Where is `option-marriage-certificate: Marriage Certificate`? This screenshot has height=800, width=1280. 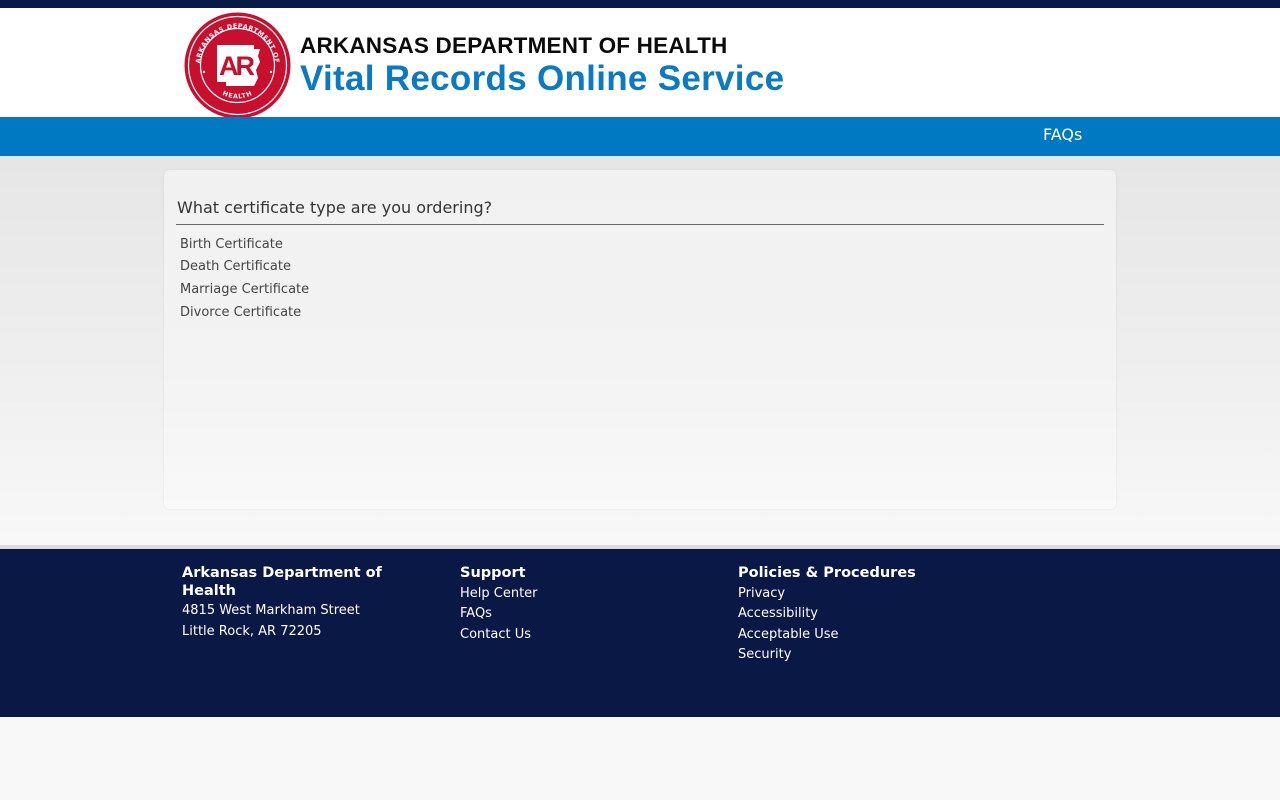
option-marriage-certificate: Marriage Certificate is located at coordinates (244, 289).